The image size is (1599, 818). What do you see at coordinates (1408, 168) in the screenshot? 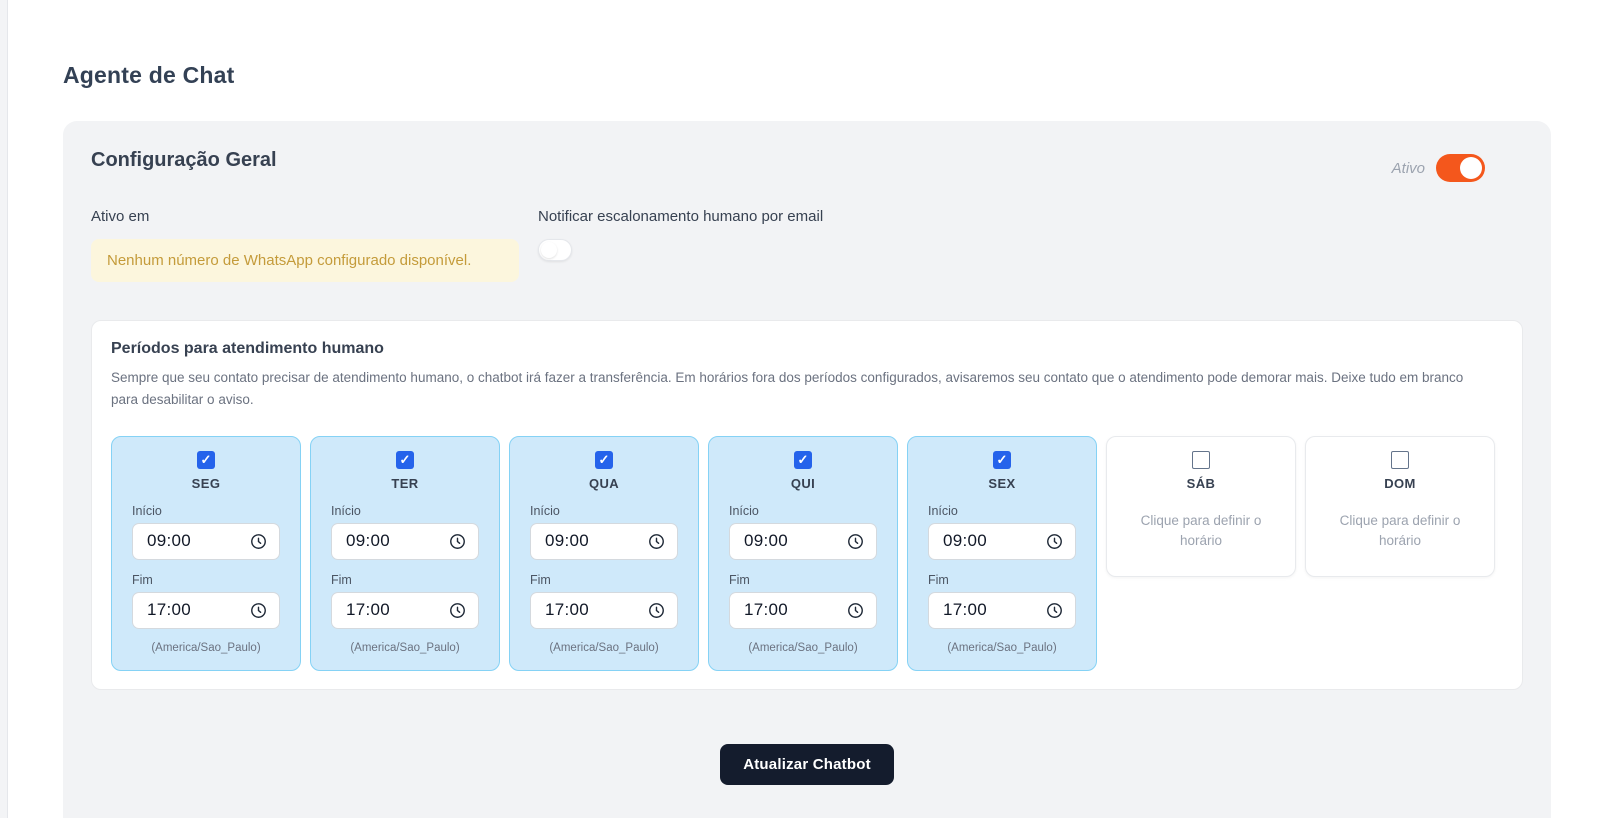
I see `active-toggle-label: Ativo` at bounding box center [1408, 168].